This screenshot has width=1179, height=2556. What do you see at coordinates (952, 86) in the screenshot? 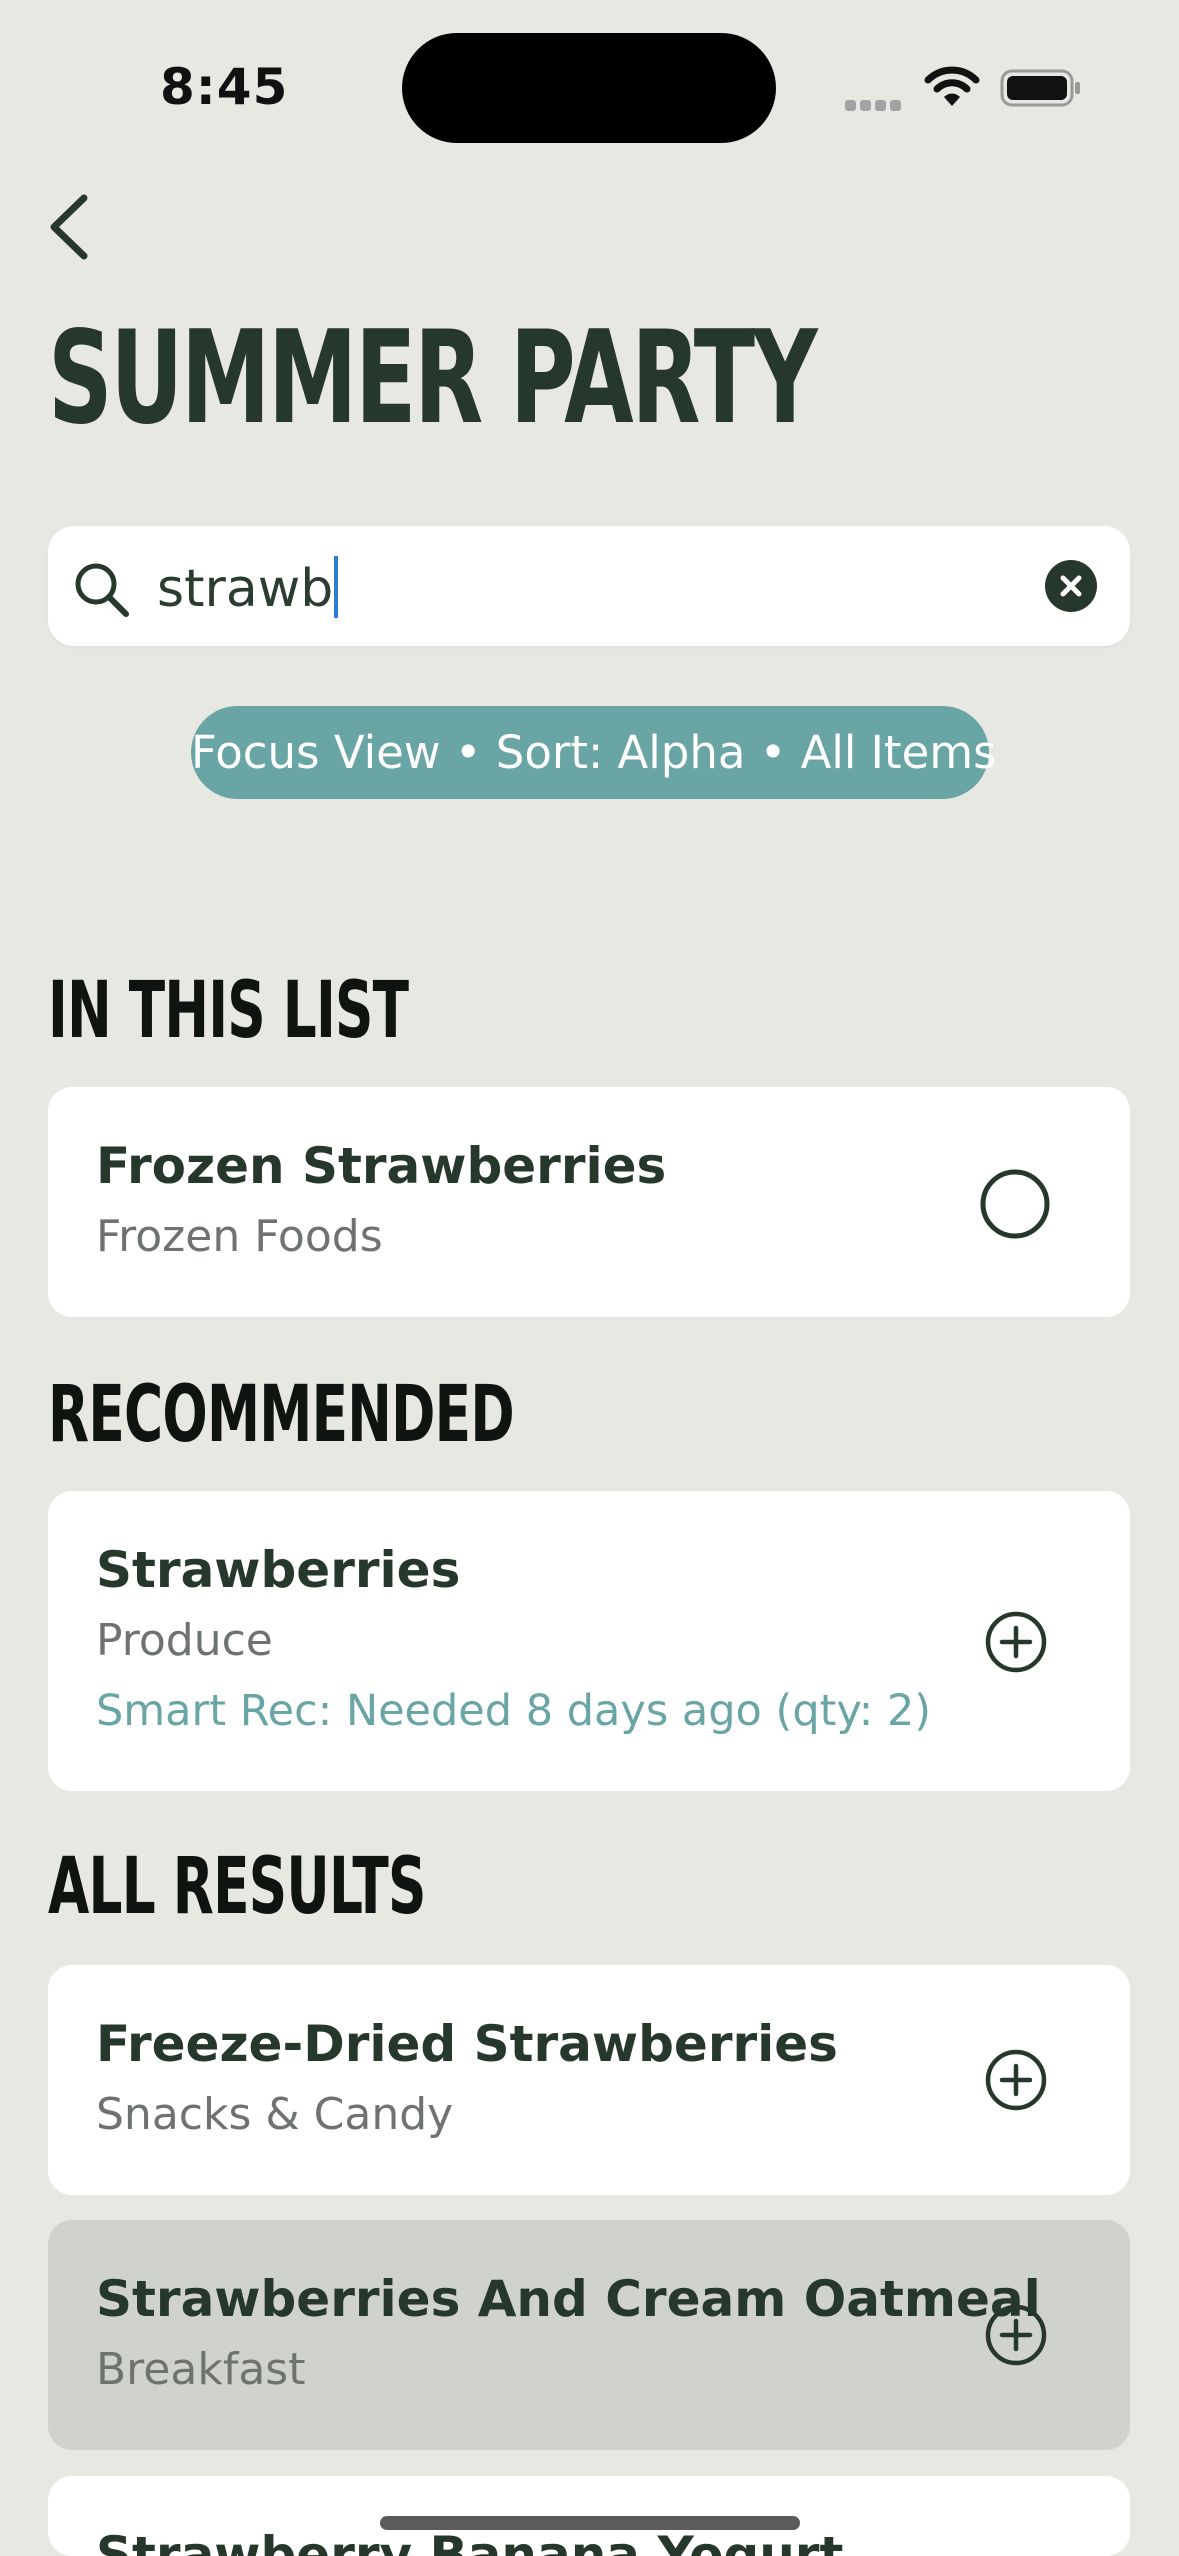
I see `wifi-icon` at bounding box center [952, 86].